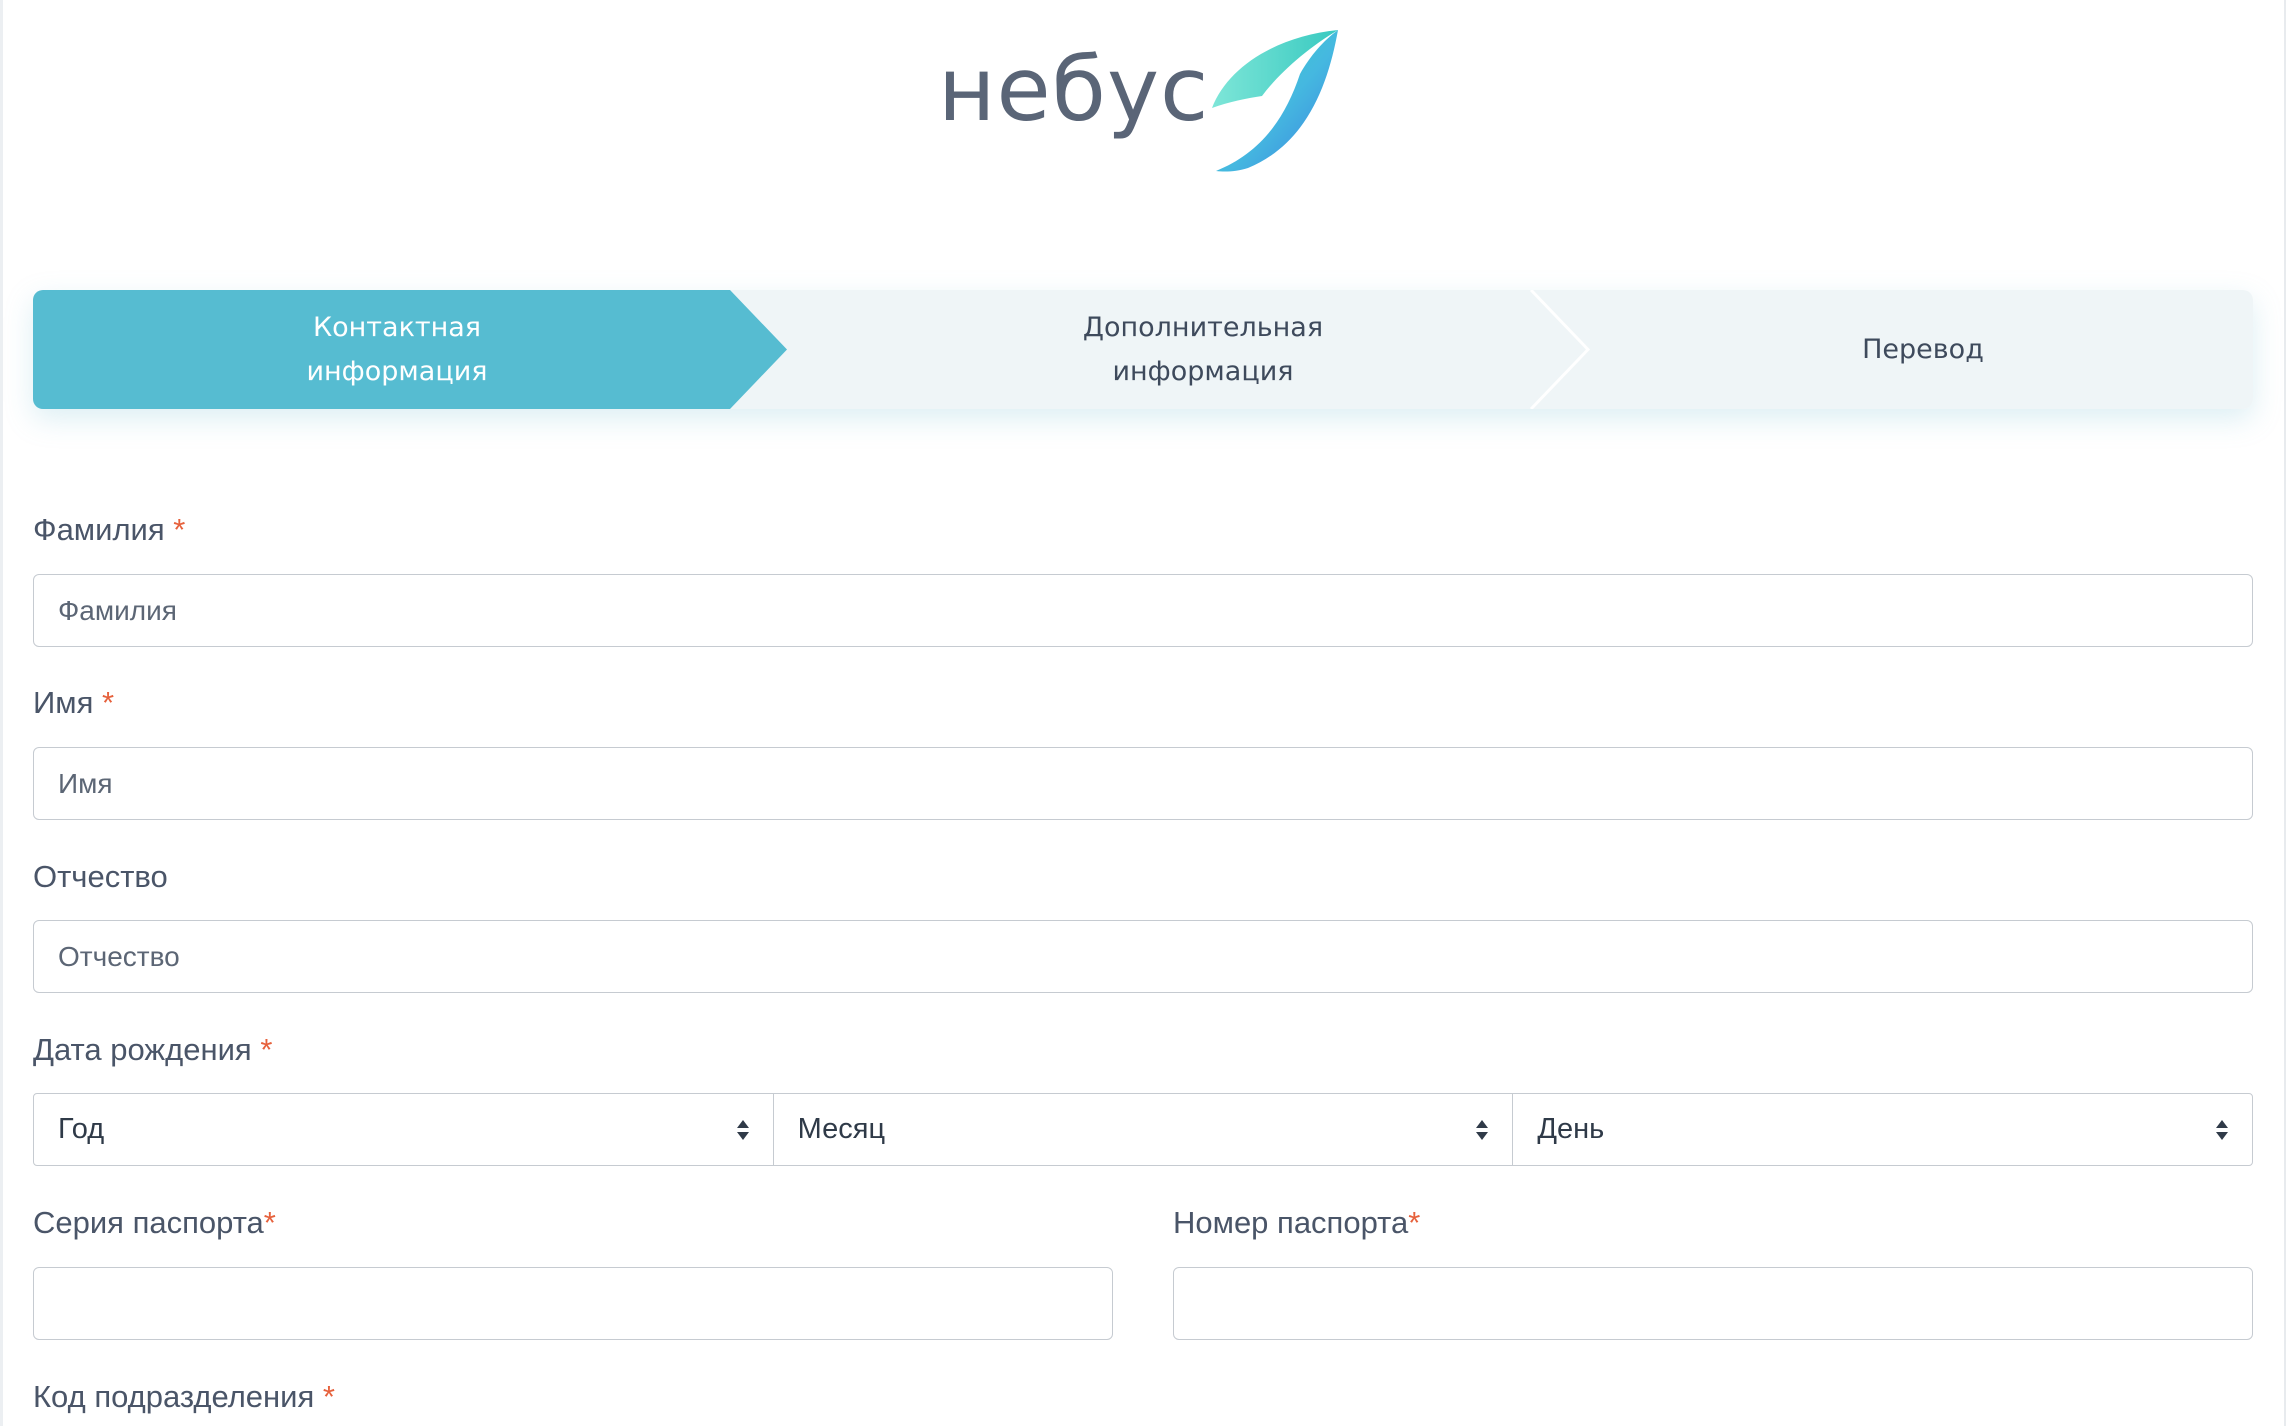 The image size is (2286, 1426). I want to click on step-contact-info: Контактная информация, so click(397, 349).